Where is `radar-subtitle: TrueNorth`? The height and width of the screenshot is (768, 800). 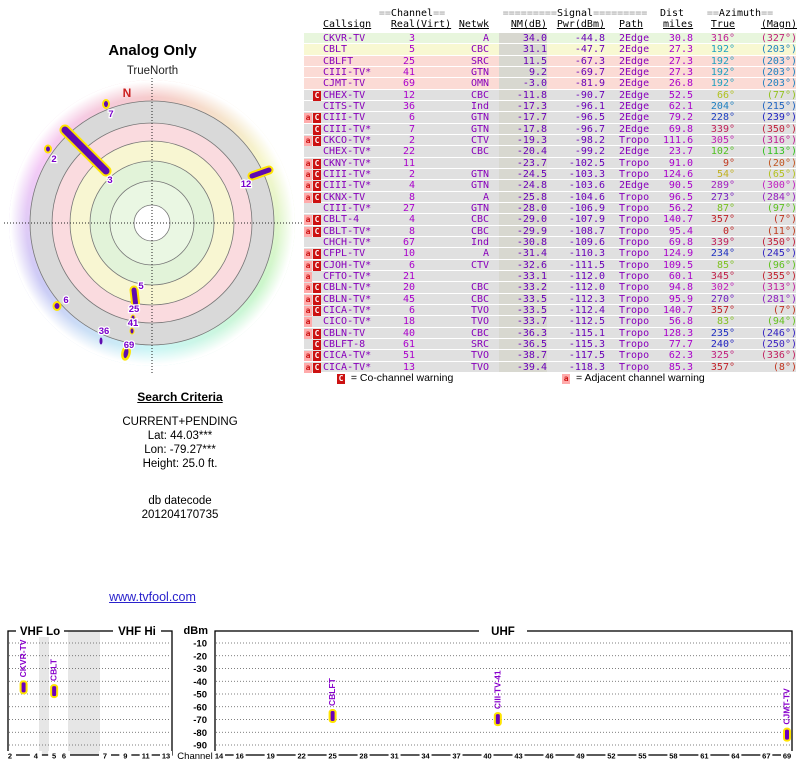 radar-subtitle: TrueNorth is located at coordinates (152, 71).